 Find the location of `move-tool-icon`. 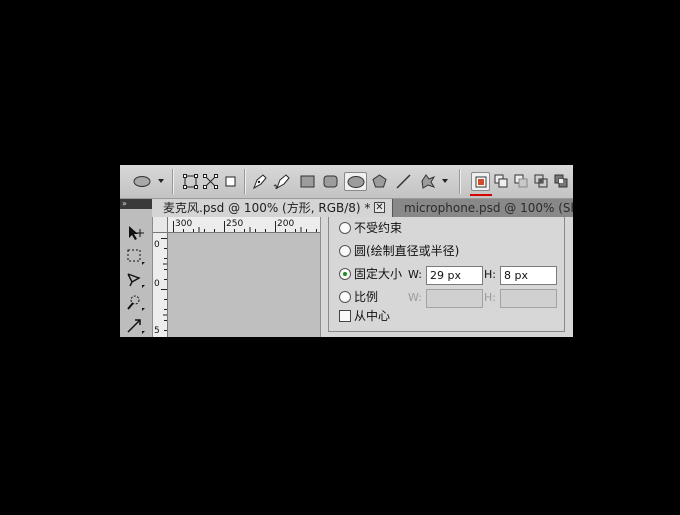

move-tool-icon is located at coordinates (135, 233).